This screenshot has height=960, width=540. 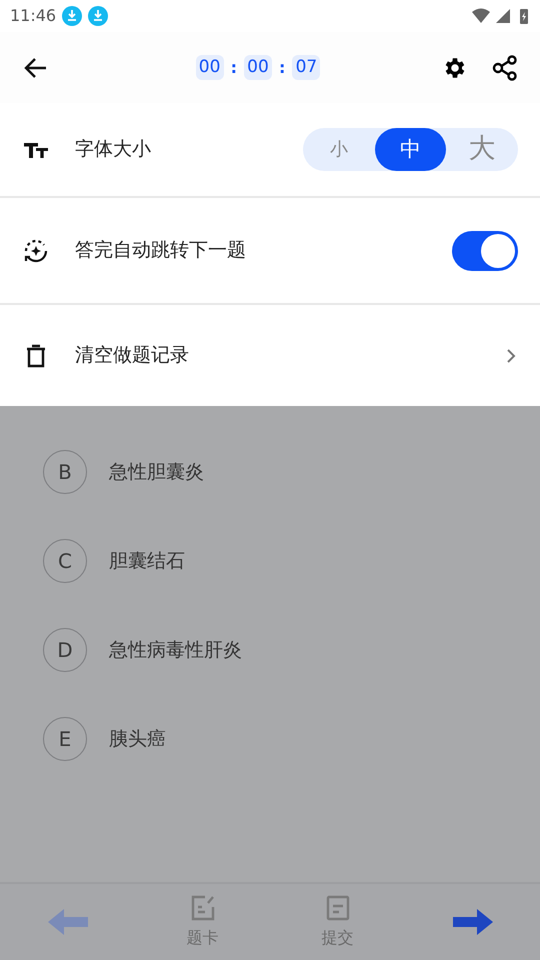 I want to click on option-text: 胆囊结石, so click(x=147, y=561).